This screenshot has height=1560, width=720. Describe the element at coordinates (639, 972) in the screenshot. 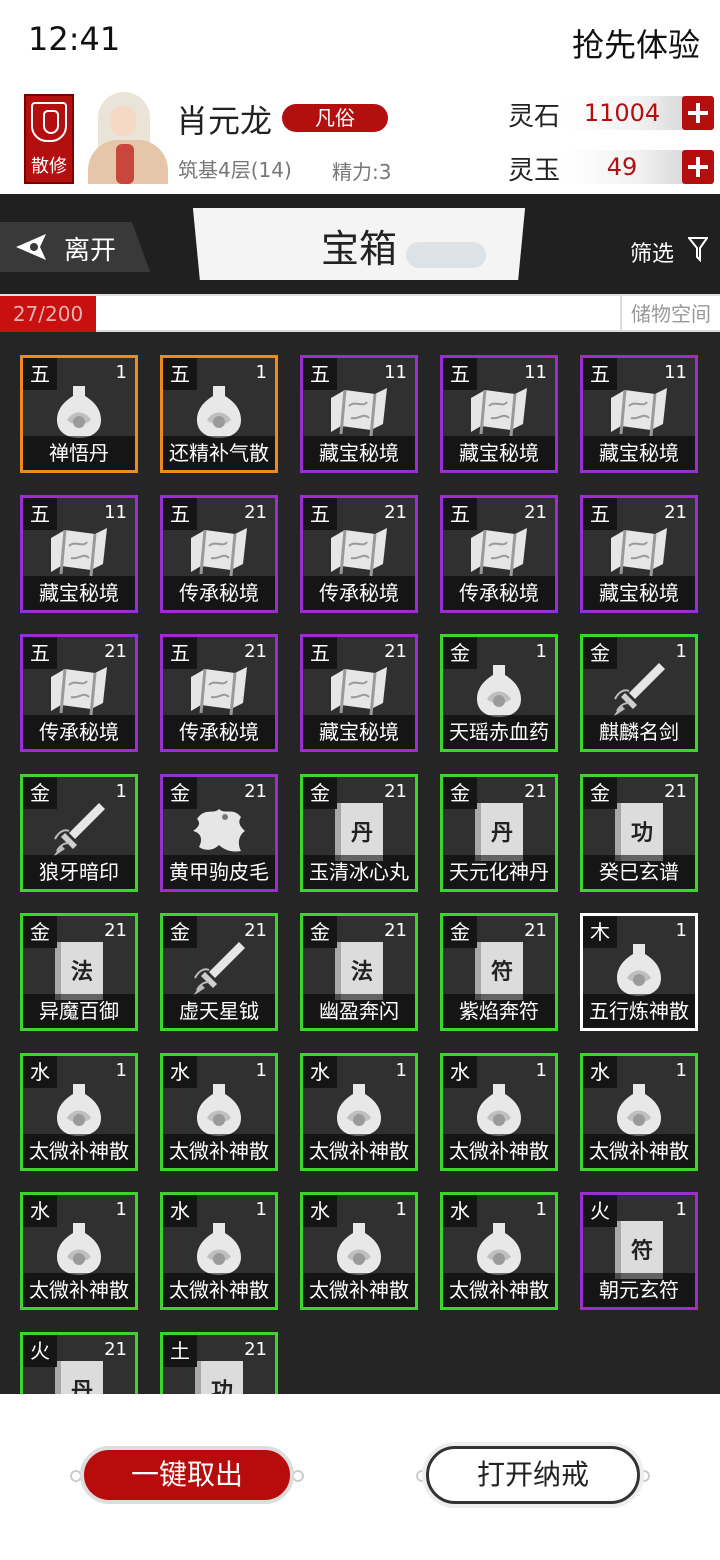

I see `item-cell: 木 1 五行炼神散` at that location.